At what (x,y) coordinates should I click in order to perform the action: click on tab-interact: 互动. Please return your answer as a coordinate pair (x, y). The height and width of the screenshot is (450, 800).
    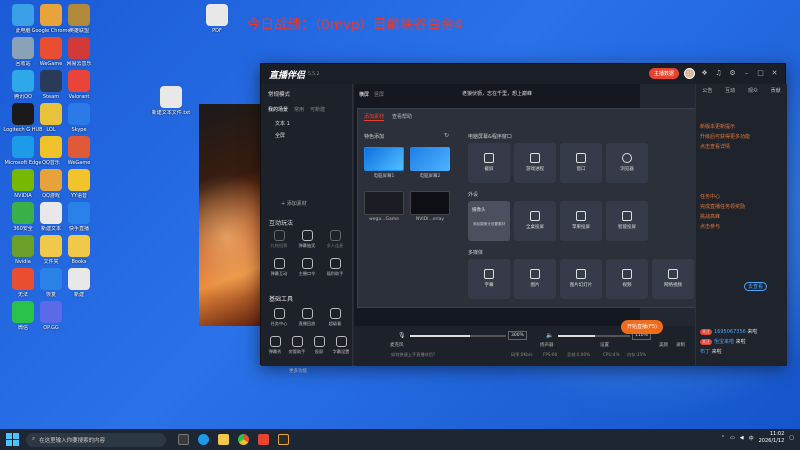
    Looking at the image, I should click on (730, 90).